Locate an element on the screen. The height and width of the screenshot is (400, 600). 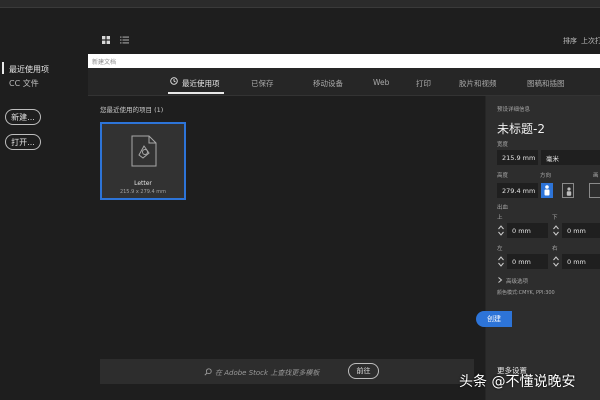
color-mode-info: 颜色模式:CMYK, PPI:300 is located at coordinates (526, 293).